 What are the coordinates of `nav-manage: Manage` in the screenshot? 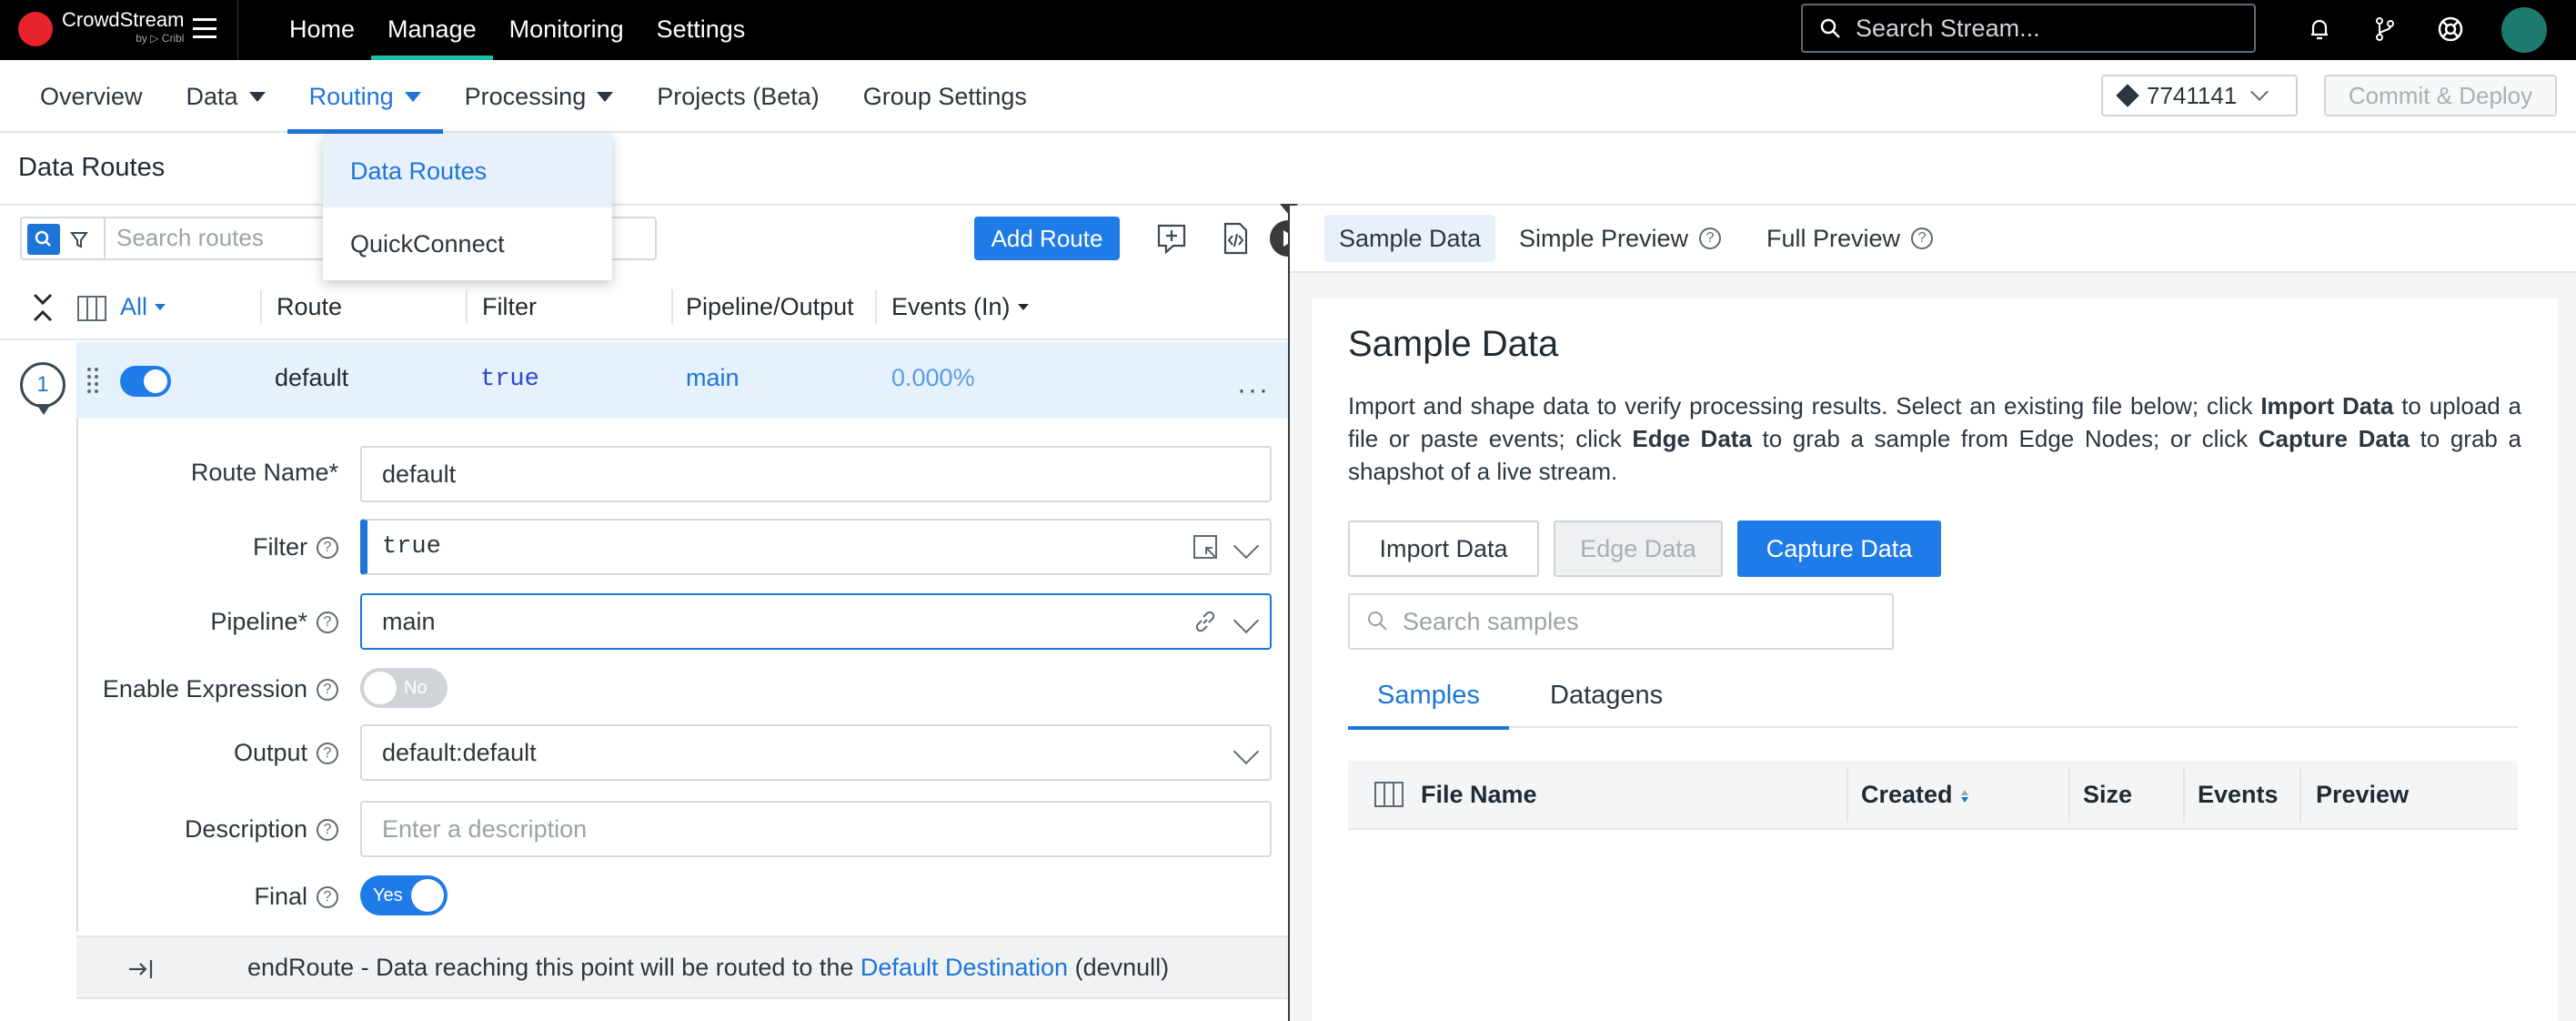 It's located at (432, 30).